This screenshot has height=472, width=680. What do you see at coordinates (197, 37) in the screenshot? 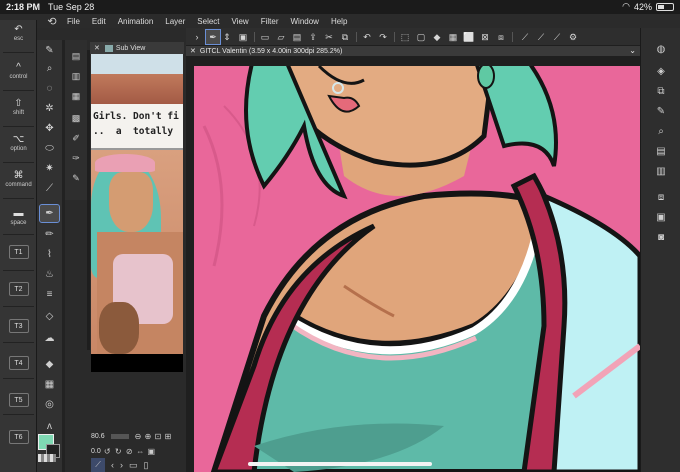
I see `collapse-arrow-icon: ›` at bounding box center [197, 37].